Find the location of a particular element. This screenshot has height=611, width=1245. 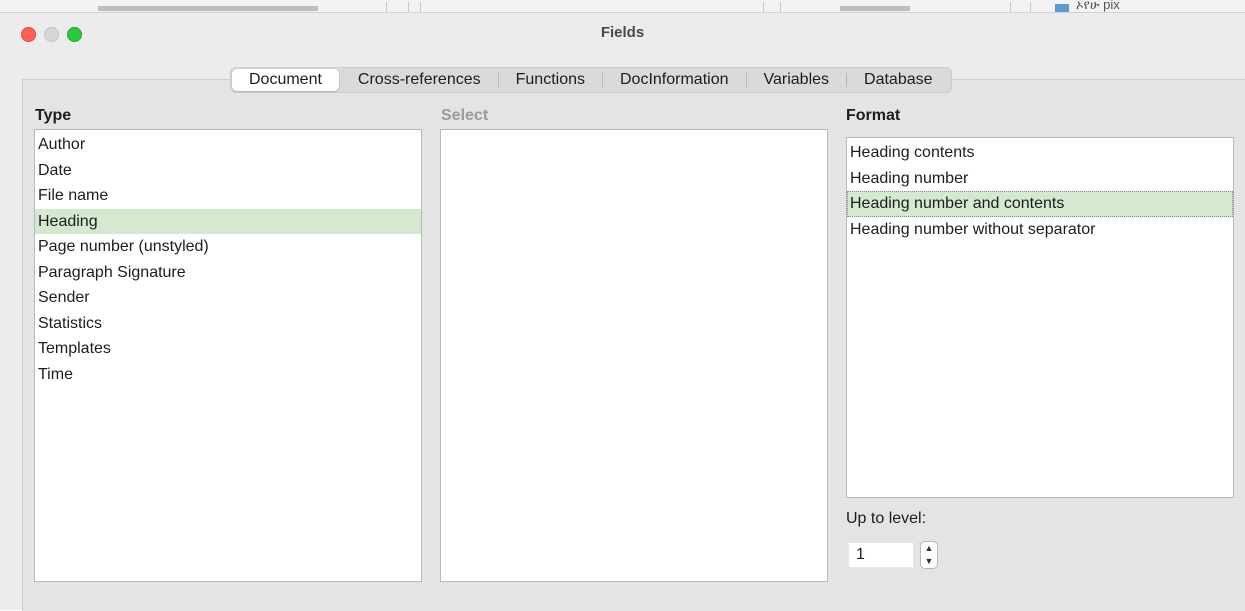

title-bar: Fields is located at coordinates (622, 33).